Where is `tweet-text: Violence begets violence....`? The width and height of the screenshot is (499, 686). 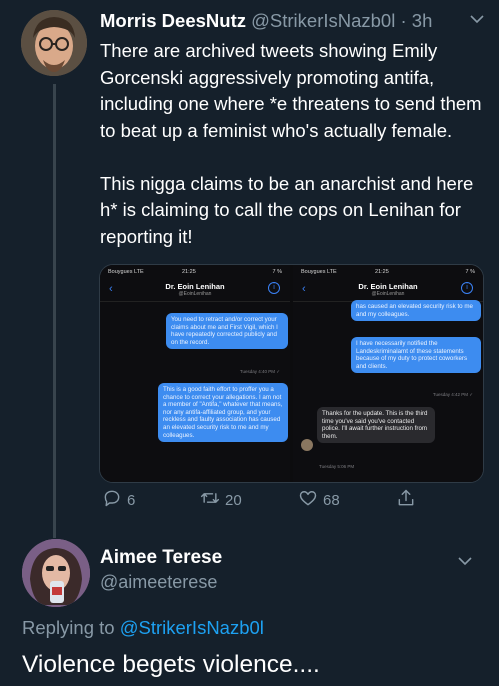
tweet-text: Violence begets violence.... is located at coordinates (171, 664).